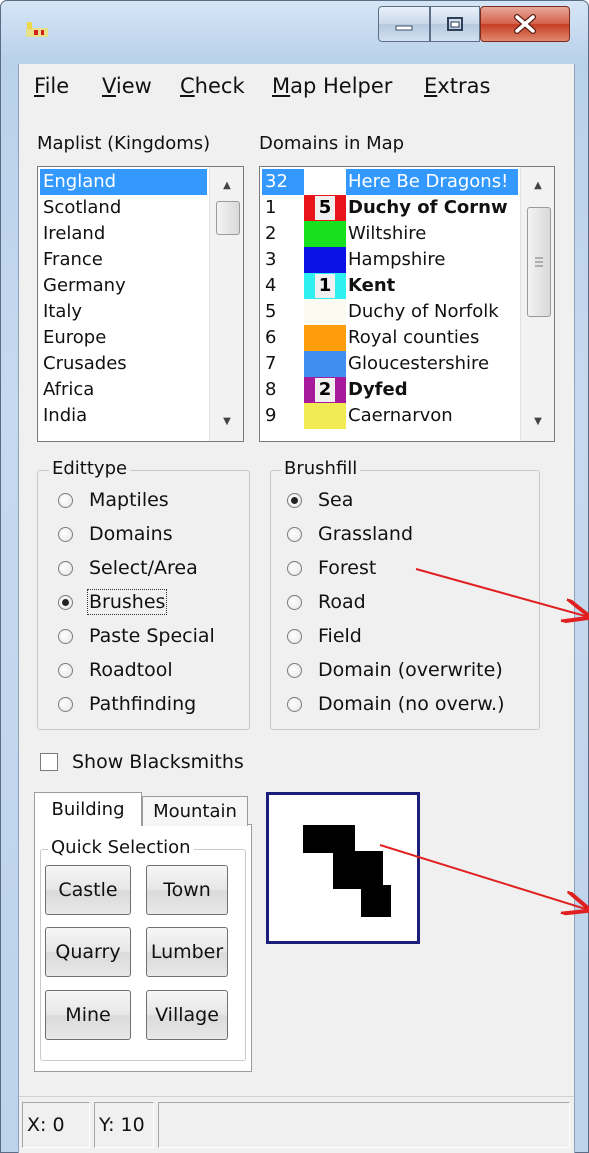  I want to click on close-button, so click(525, 24).